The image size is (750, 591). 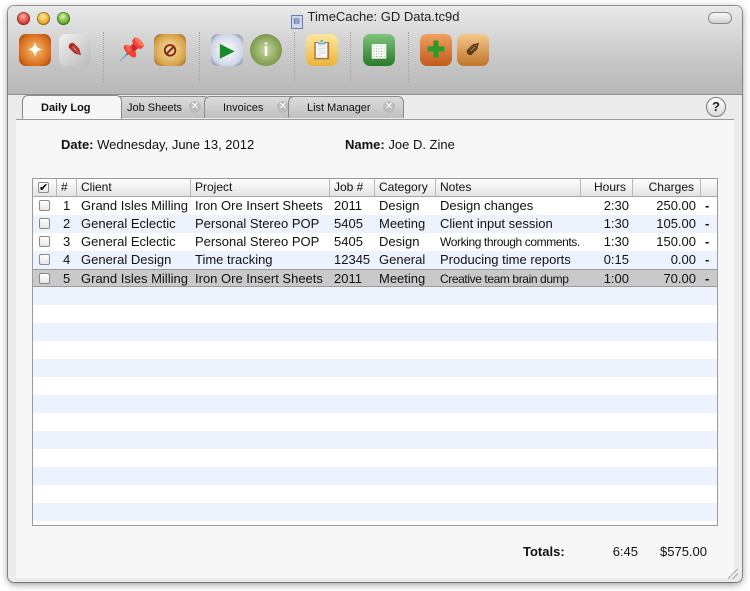 I want to click on tab-daily-log: Daily Log, so click(x=72, y=107).